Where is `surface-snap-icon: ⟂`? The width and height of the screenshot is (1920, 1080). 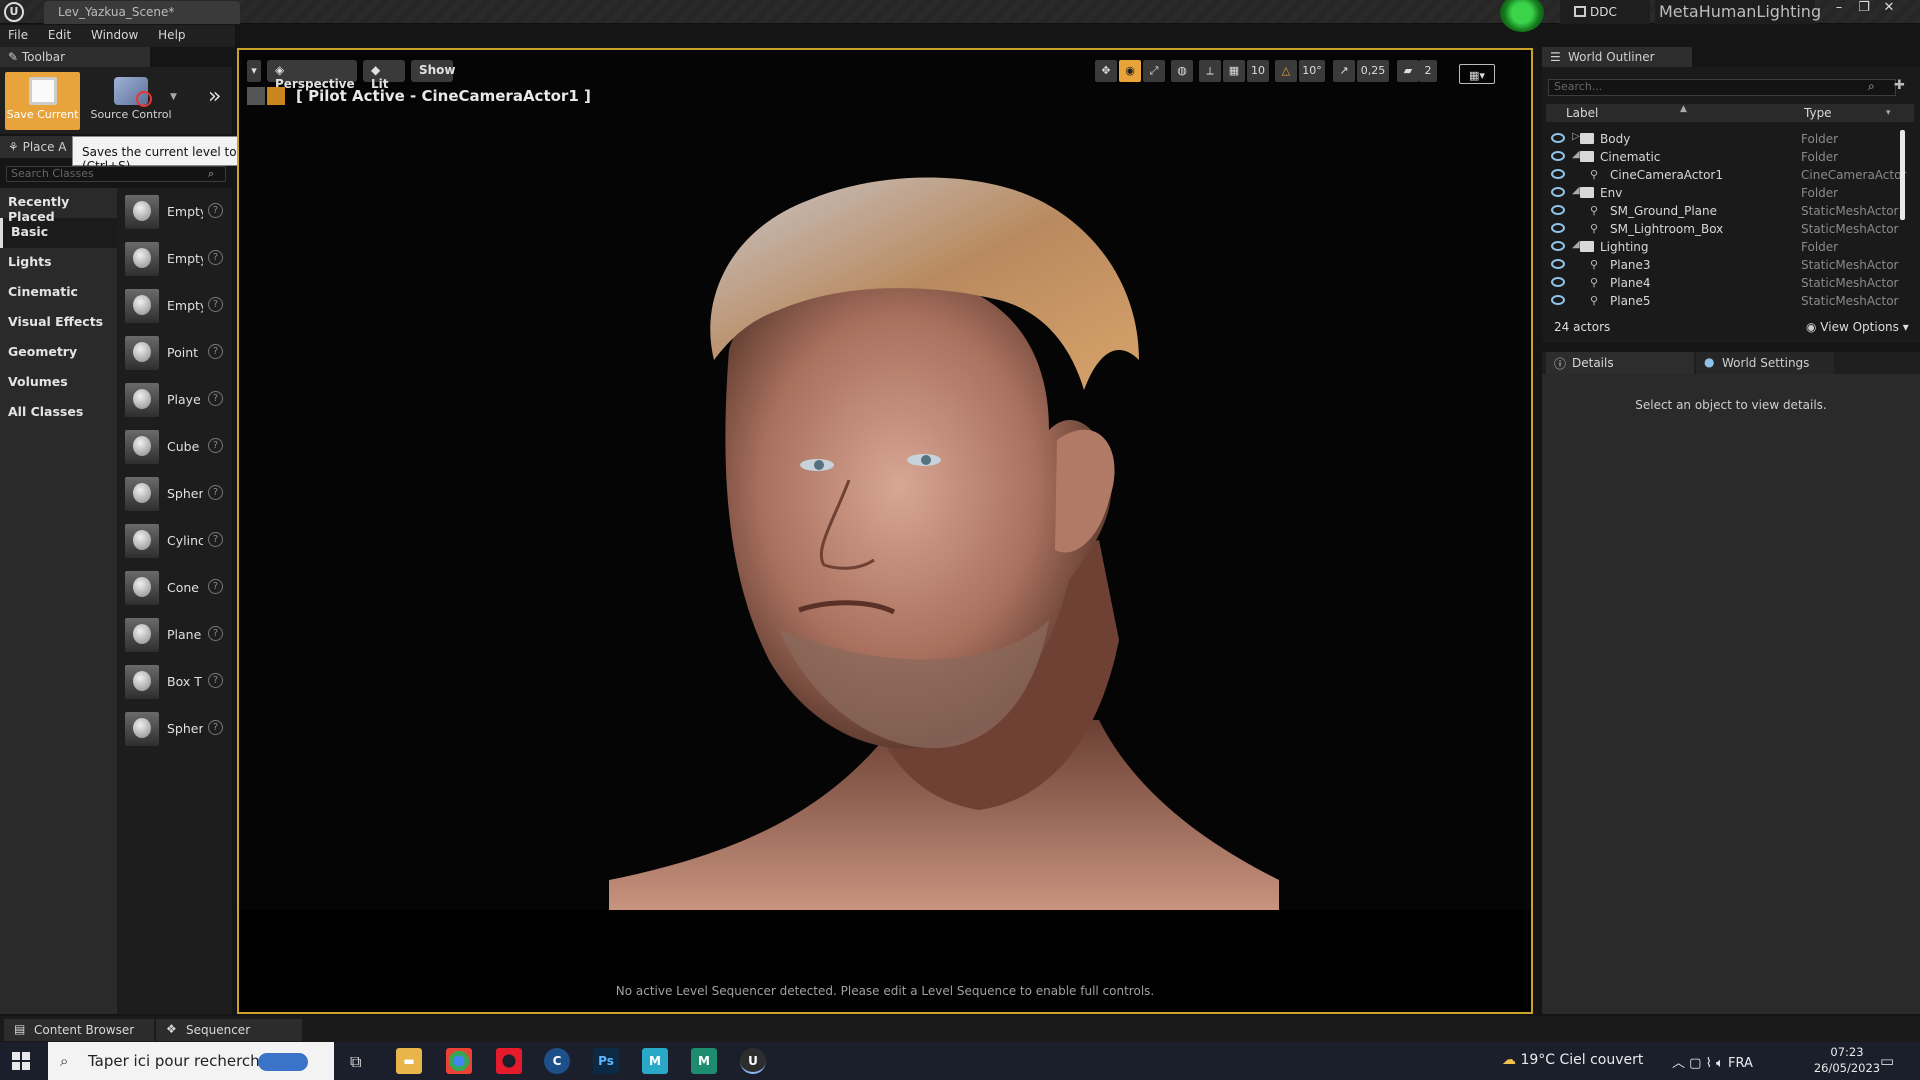
surface-snap-icon: ⟂ is located at coordinates (1210, 71).